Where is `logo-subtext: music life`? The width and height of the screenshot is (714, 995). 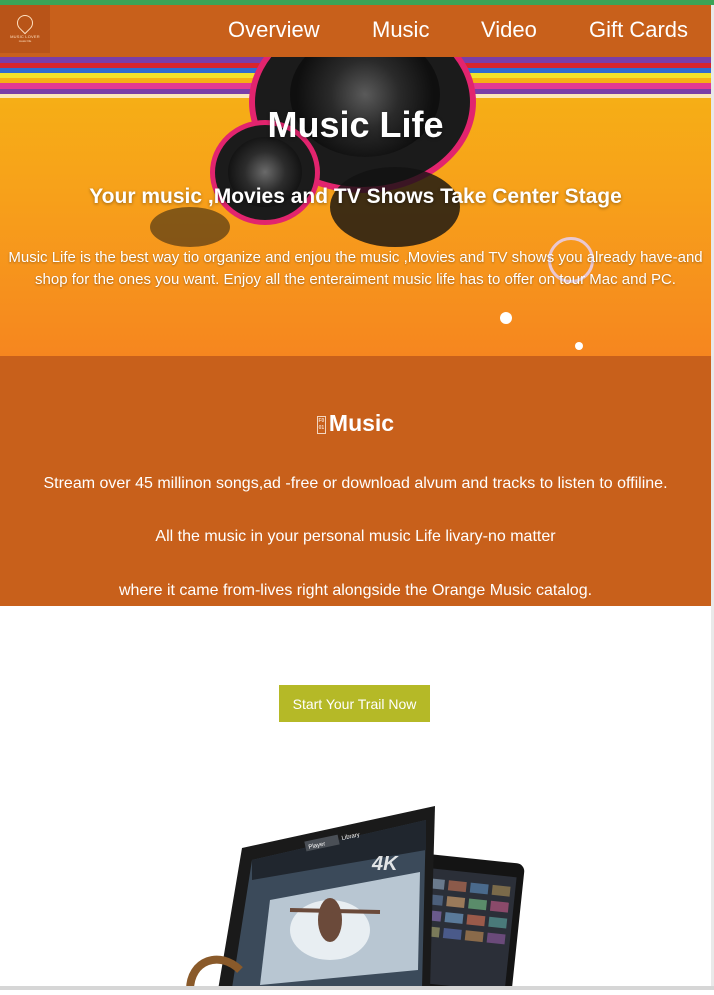 logo-subtext: music life is located at coordinates (25, 41).